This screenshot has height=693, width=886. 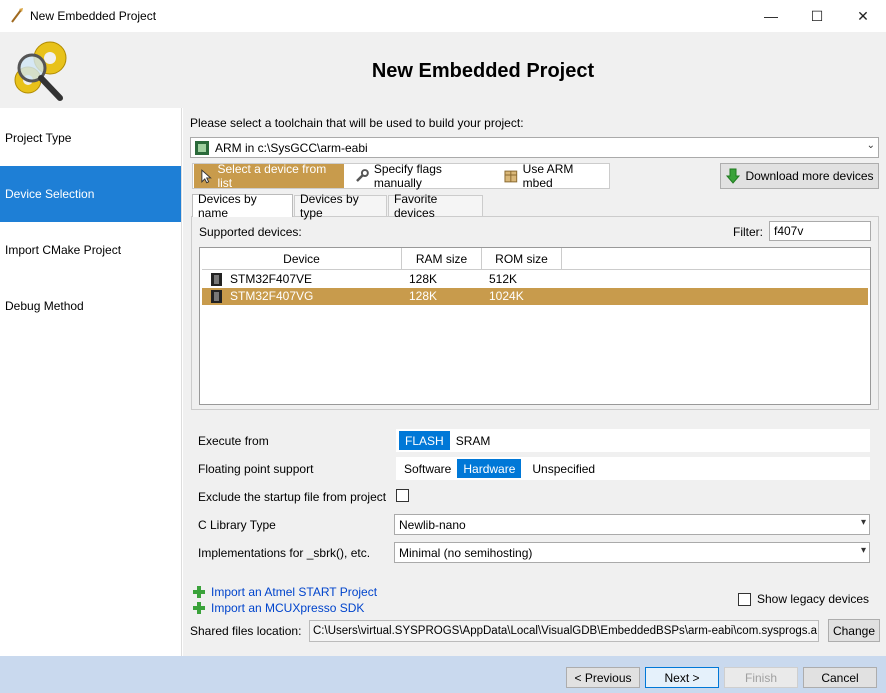 I want to click on wizard-header: New Embedded Project, so click(x=443, y=70).